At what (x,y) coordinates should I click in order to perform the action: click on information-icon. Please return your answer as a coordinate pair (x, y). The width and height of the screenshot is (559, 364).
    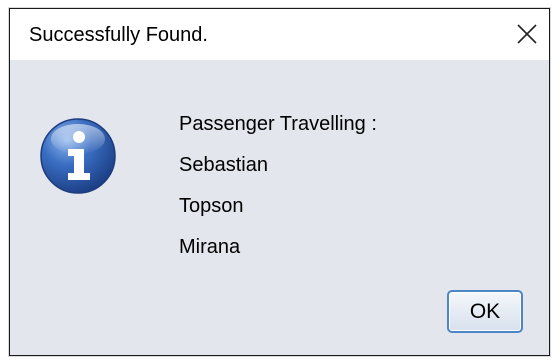
    Looking at the image, I should click on (78, 156).